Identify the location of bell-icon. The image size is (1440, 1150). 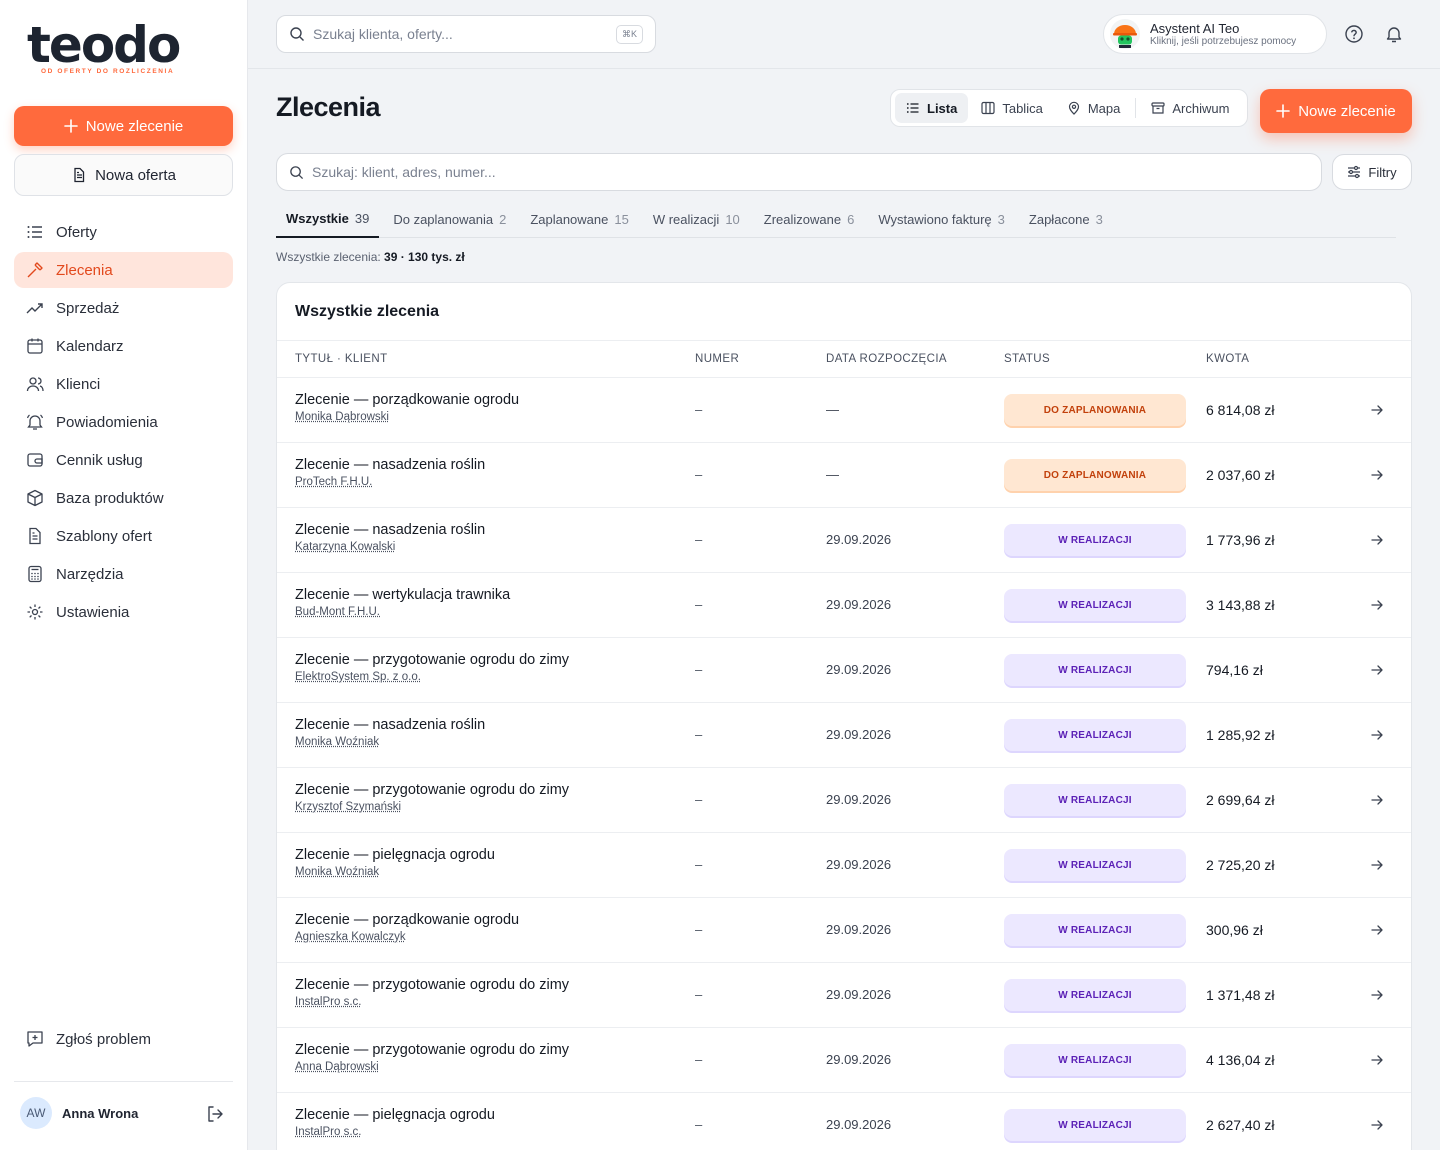
(1394, 34).